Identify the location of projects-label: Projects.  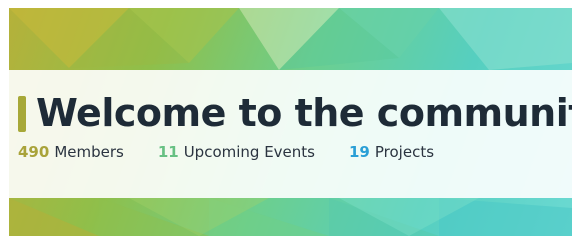
(404, 152).